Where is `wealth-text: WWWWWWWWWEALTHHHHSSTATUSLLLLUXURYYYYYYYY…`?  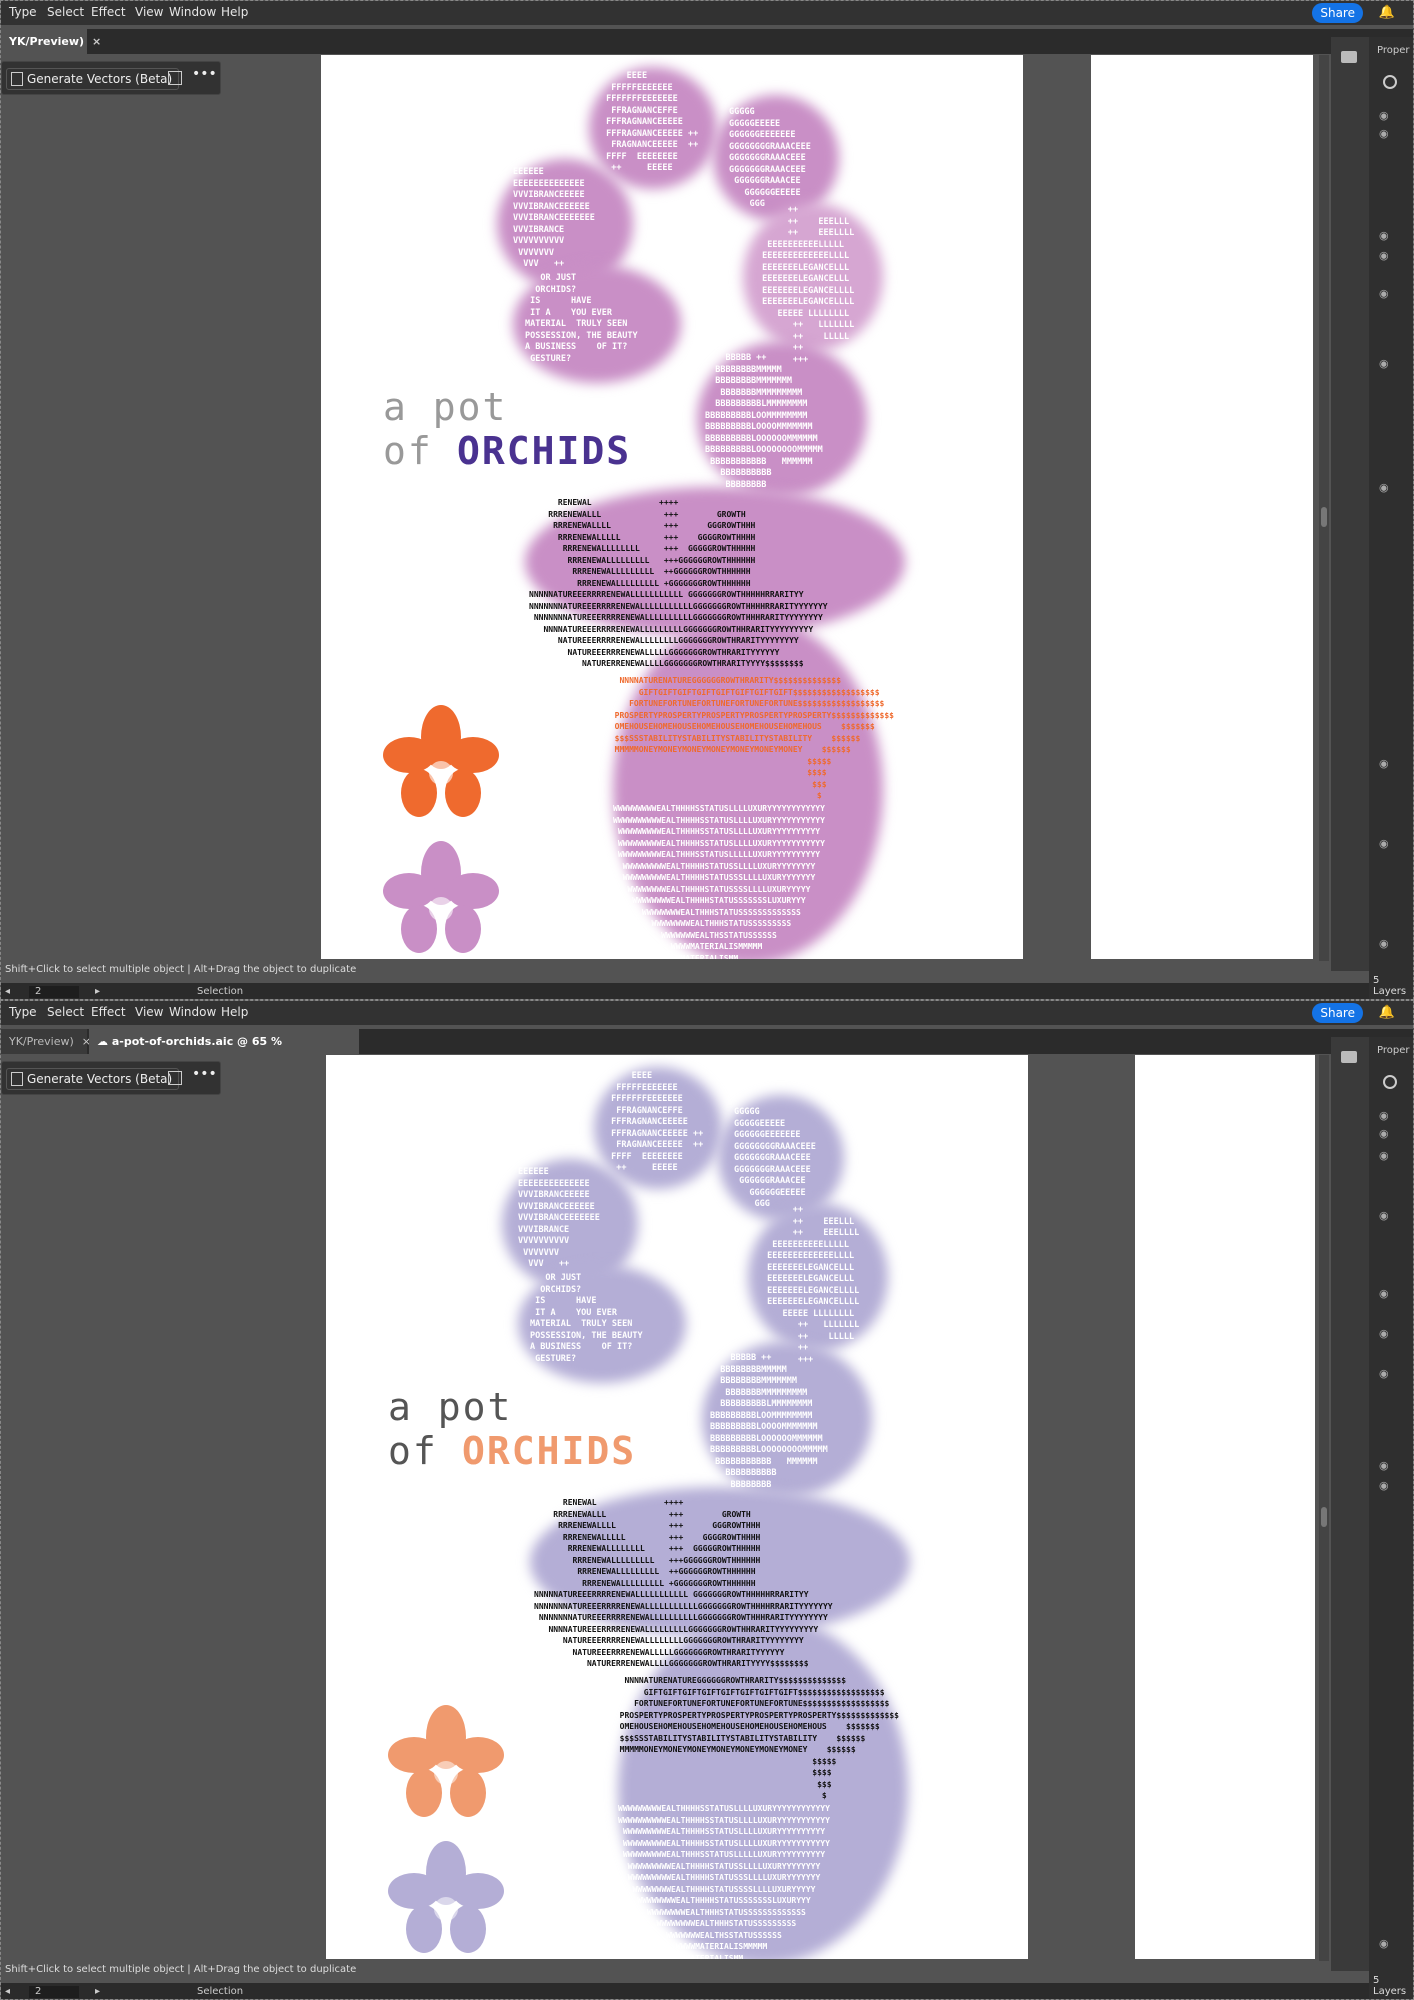
wealth-text: WWWWWWWWWEALTHHHHSSTATUSLLLLUXURYYYYYYYY… is located at coordinates (724, 1881).